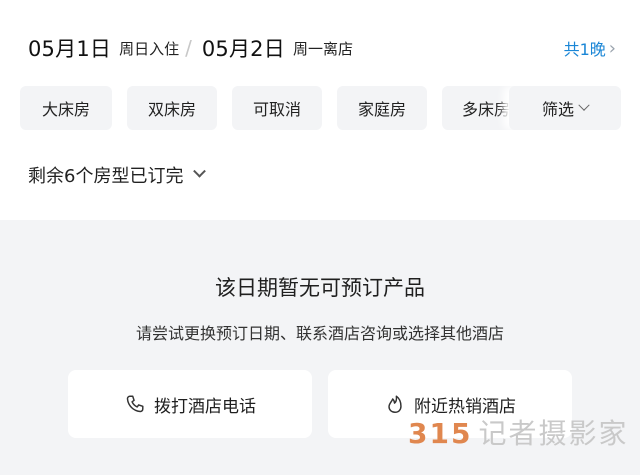 The height and width of the screenshot is (475, 640). I want to click on watermark-text: 记者摄影家, so click(553, 433).